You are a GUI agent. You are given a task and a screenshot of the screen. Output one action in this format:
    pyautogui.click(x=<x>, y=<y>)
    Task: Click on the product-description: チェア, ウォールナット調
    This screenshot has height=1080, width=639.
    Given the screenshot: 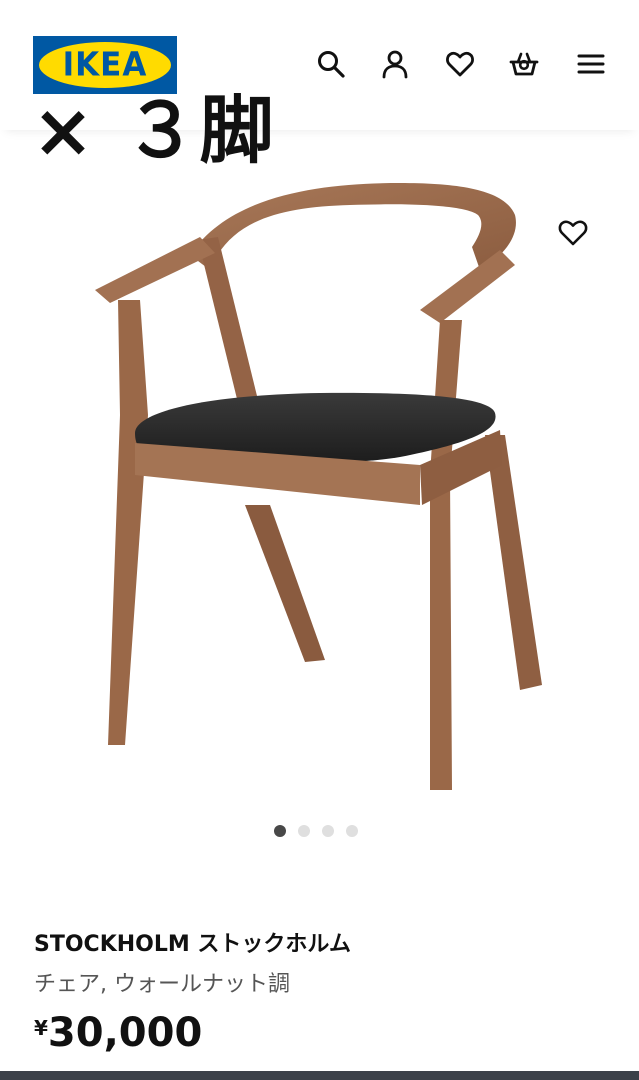 What is the action you would take?
    pyautogui.click(x=162, y=984)
    